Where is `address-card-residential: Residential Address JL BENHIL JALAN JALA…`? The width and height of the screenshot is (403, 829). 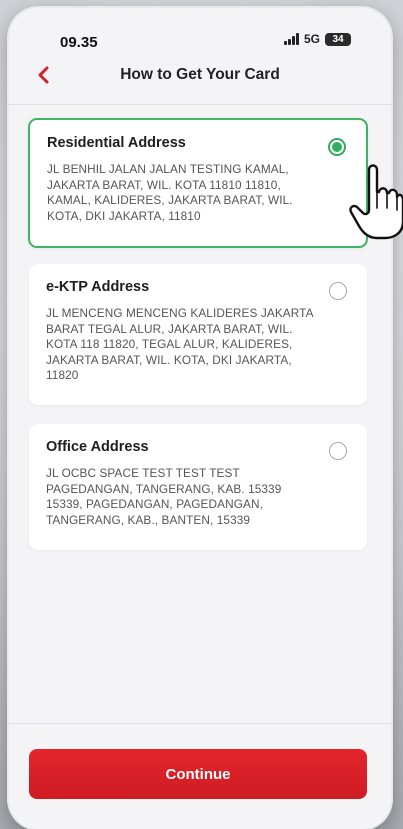 address-card-residential: Residential Address JL BENHIL JALAN JALA… is located at coordinates (198, 183).